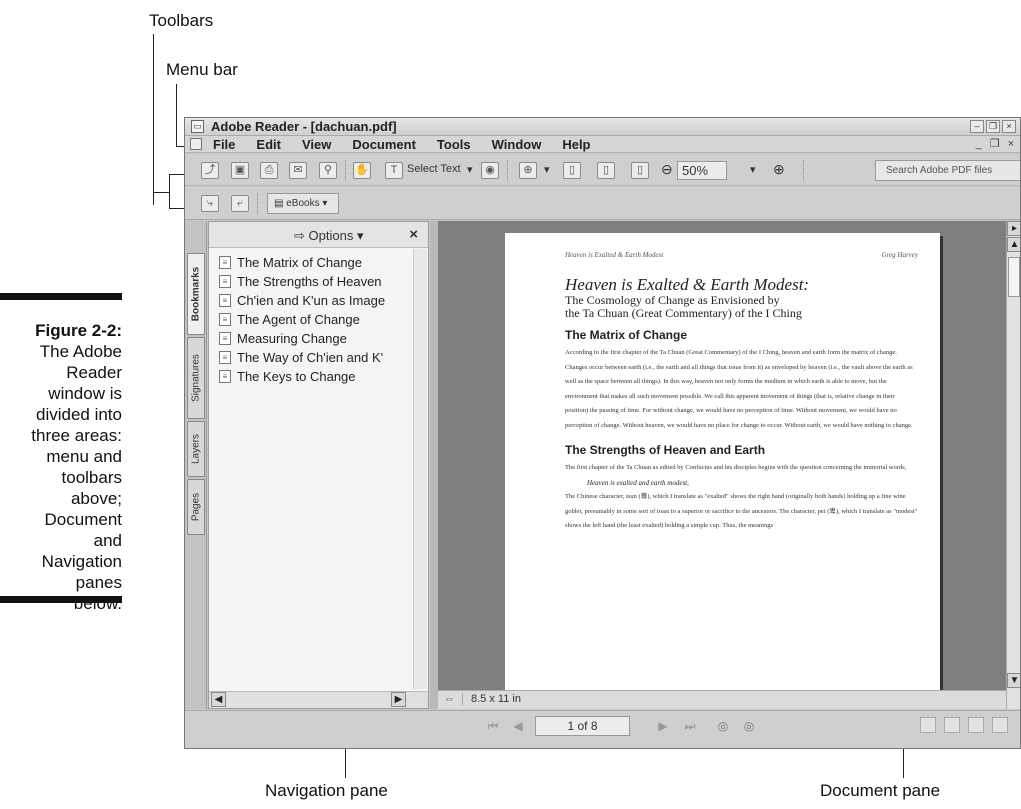 This screenshot has height=809, width=1021. I want to click on ebooks-button: ▤ eBooks ▾, so click(303, 203).